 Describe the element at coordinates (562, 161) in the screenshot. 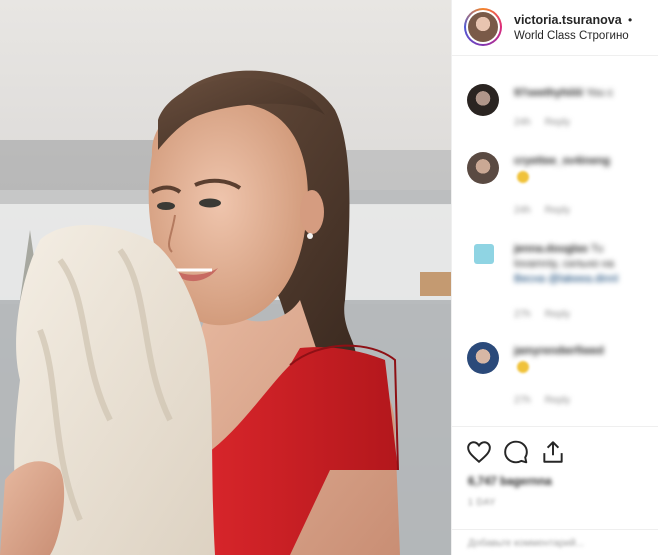

I see `comment-username: cryettee_sv4ineng` at that location.